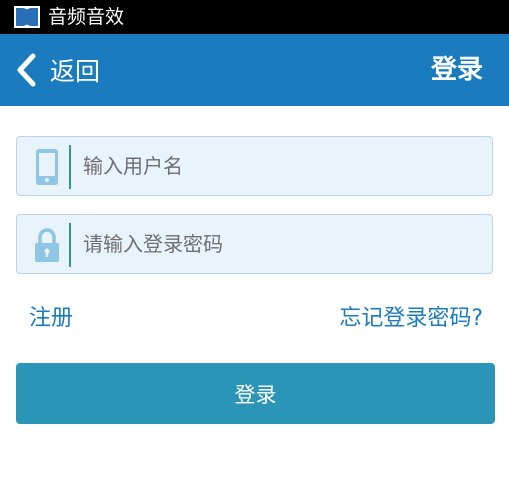  I want to click on phone-icon, so click(47, 167).